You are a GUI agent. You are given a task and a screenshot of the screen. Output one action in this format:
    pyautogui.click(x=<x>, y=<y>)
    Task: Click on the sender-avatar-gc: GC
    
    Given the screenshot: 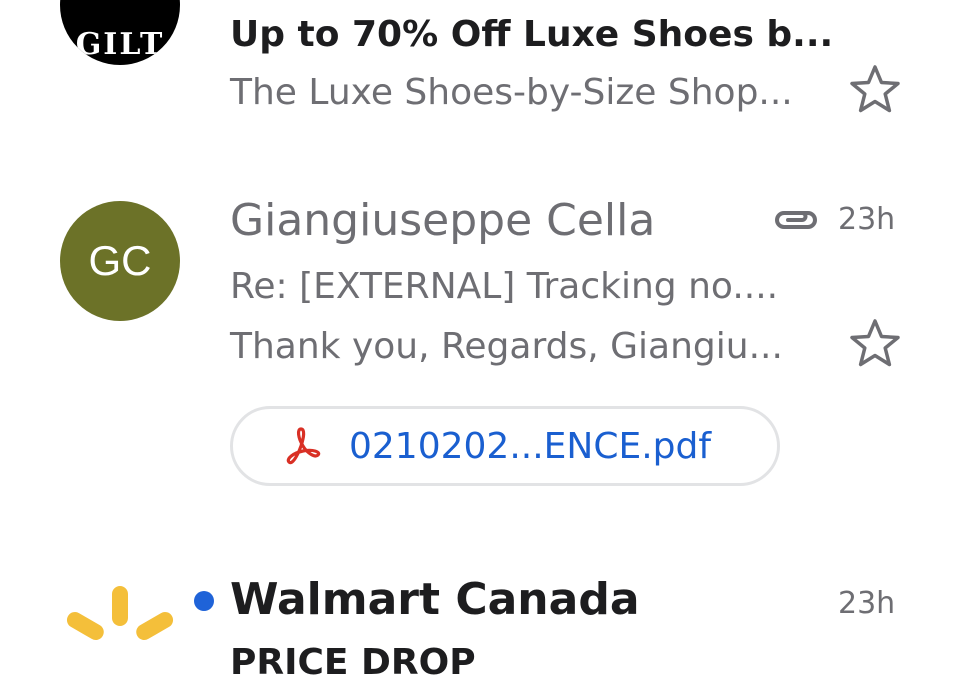 What is the action you would take?
    pyautogui.click(x=120, y=261)
    